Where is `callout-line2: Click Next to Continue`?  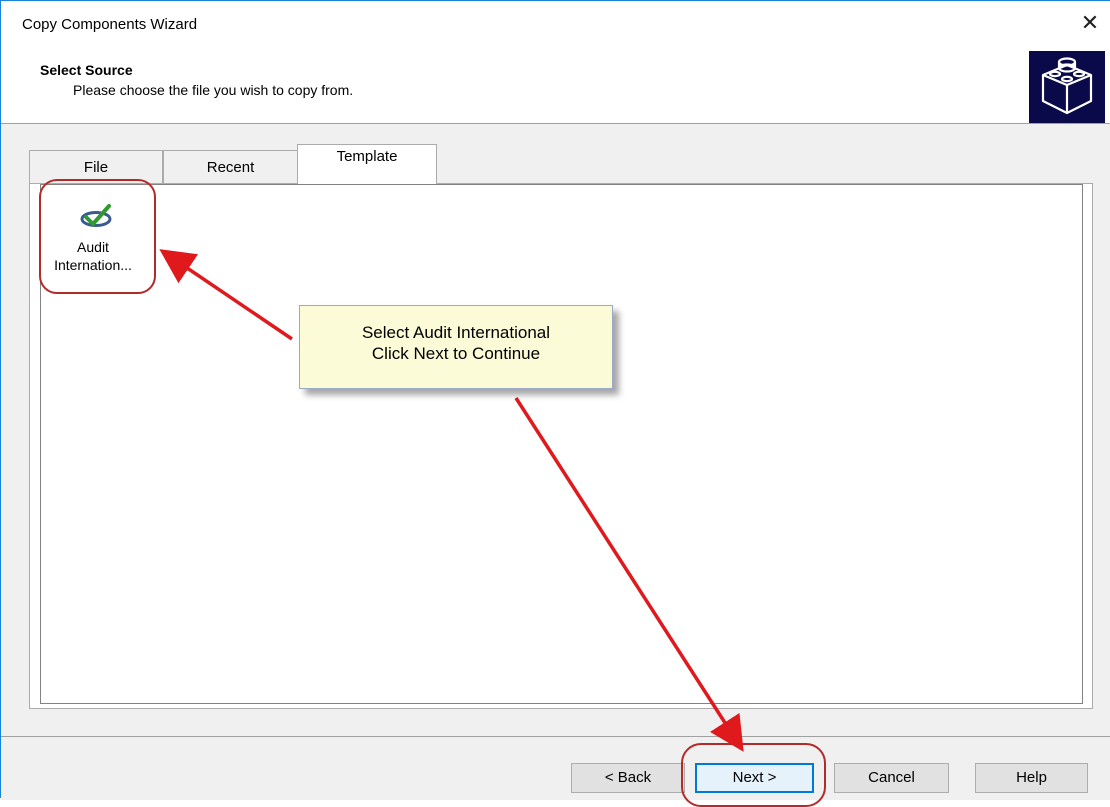 callout-line2: Click Next to Continue is located at coordinates (456, 353).